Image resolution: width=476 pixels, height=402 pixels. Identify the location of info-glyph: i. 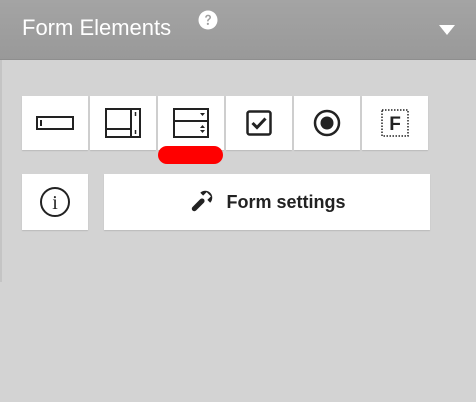
(55, 203).